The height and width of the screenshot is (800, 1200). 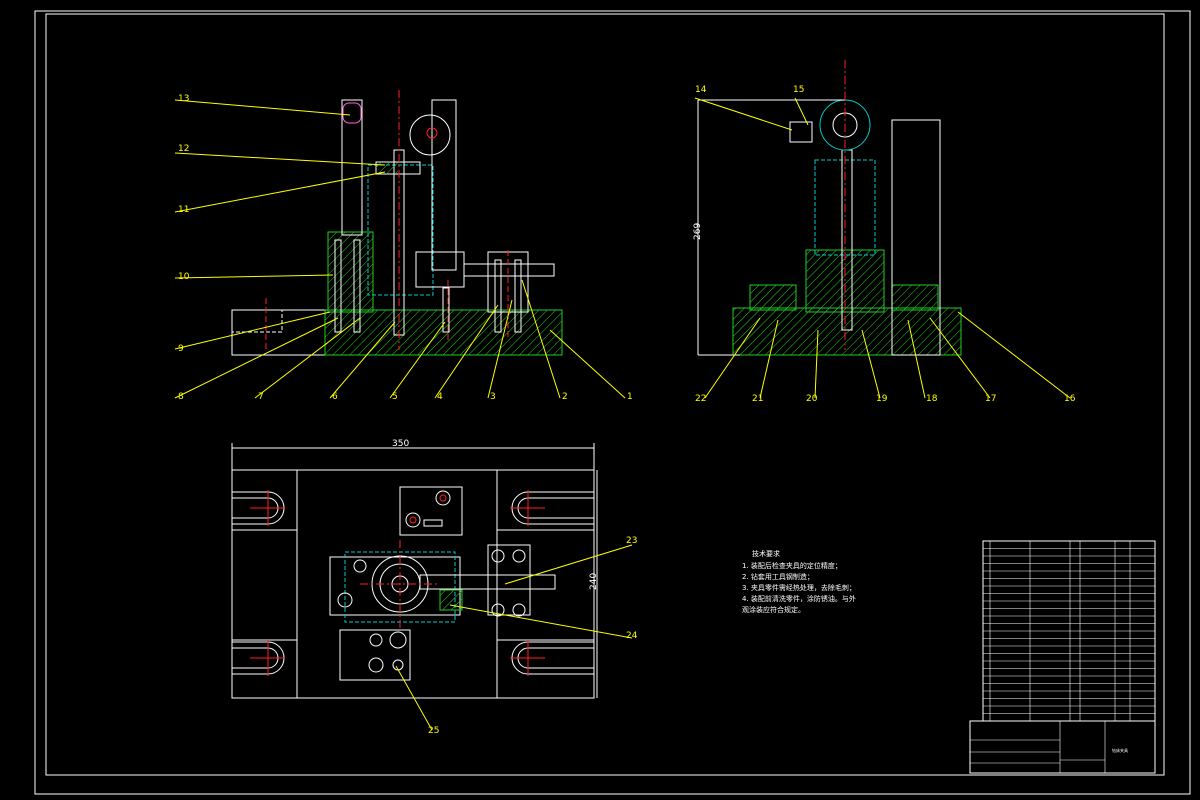 What do you see at coordinates (701, 90) in the screenshot?
I see `side-label-14: 14` at bounding box center [701, 90].